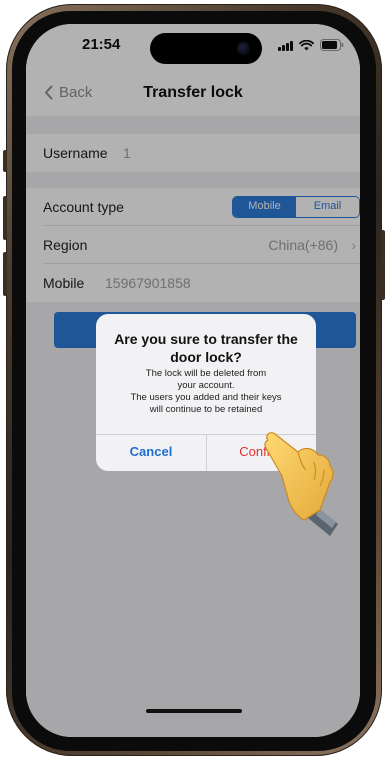 This screenshot has width=388, height=761. Describe the element at coordinates (194, 711) in the screenshot. I see `home-indicator` at that location.